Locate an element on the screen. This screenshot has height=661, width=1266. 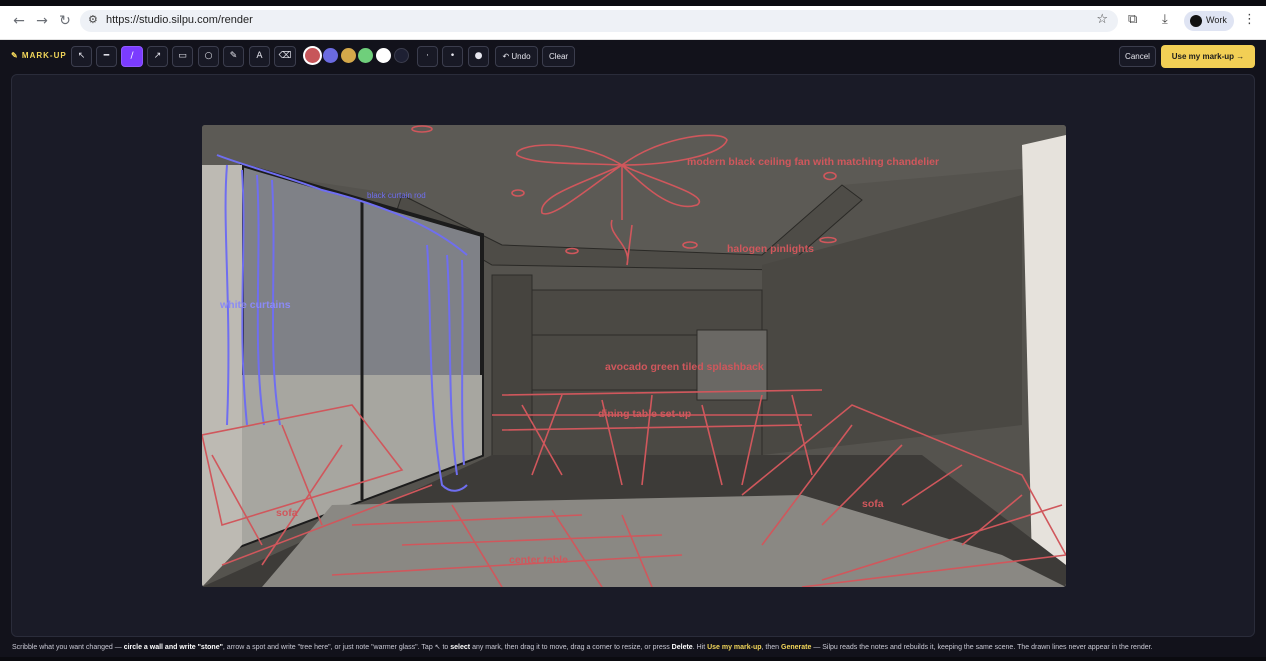
clear-button: Clear is located at coordinates (558, 56).